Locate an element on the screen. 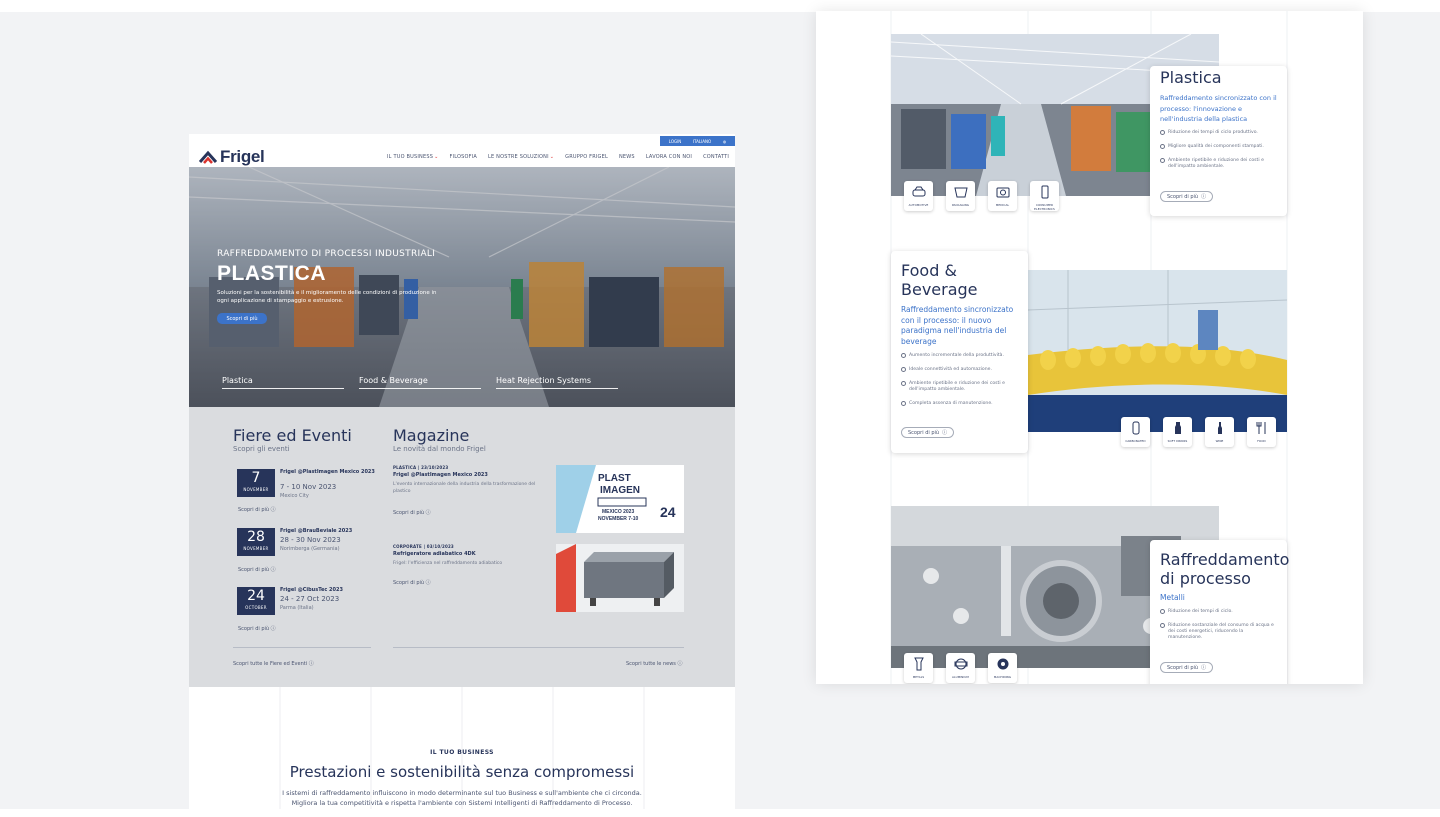 The height and width of the screenshot is (817, 1440). food-beverage-discover-button: Scopri di più ⓘ is located at coordinates (928, 432).